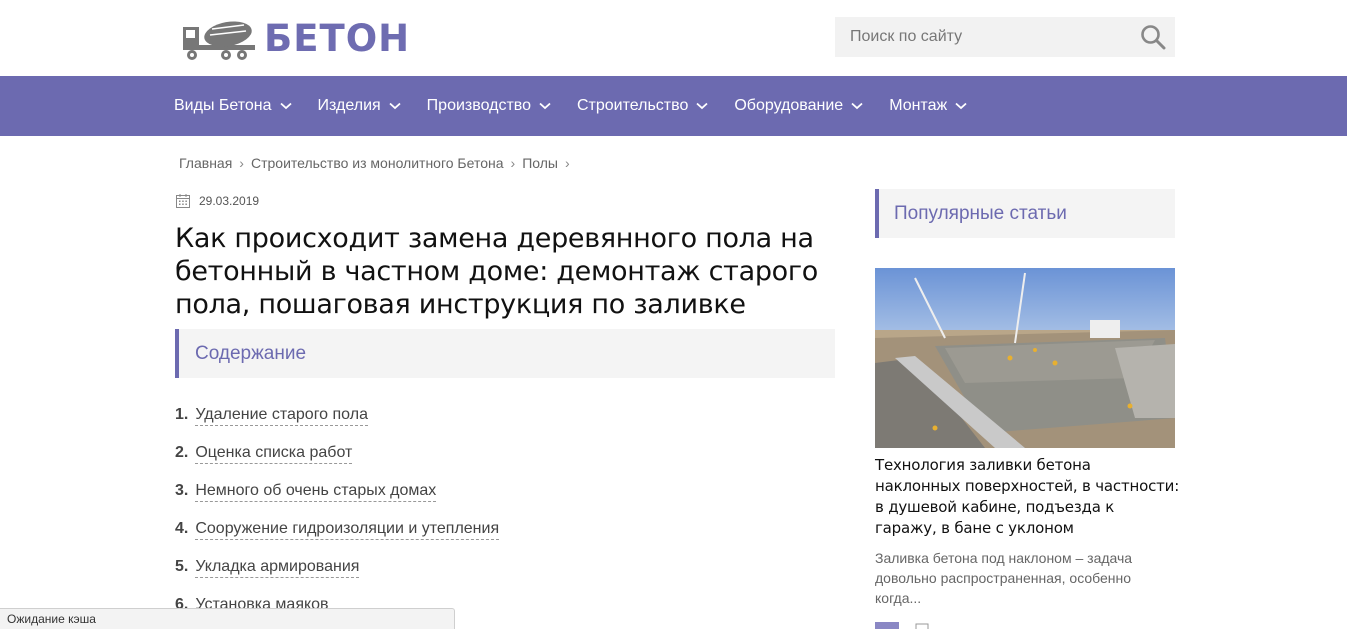 The image size is (1347, 629). What do you see at coordinates (337, 38) in the screenshot?
I see `logo-text: БЕТОН` at bounding box center [337, 38].